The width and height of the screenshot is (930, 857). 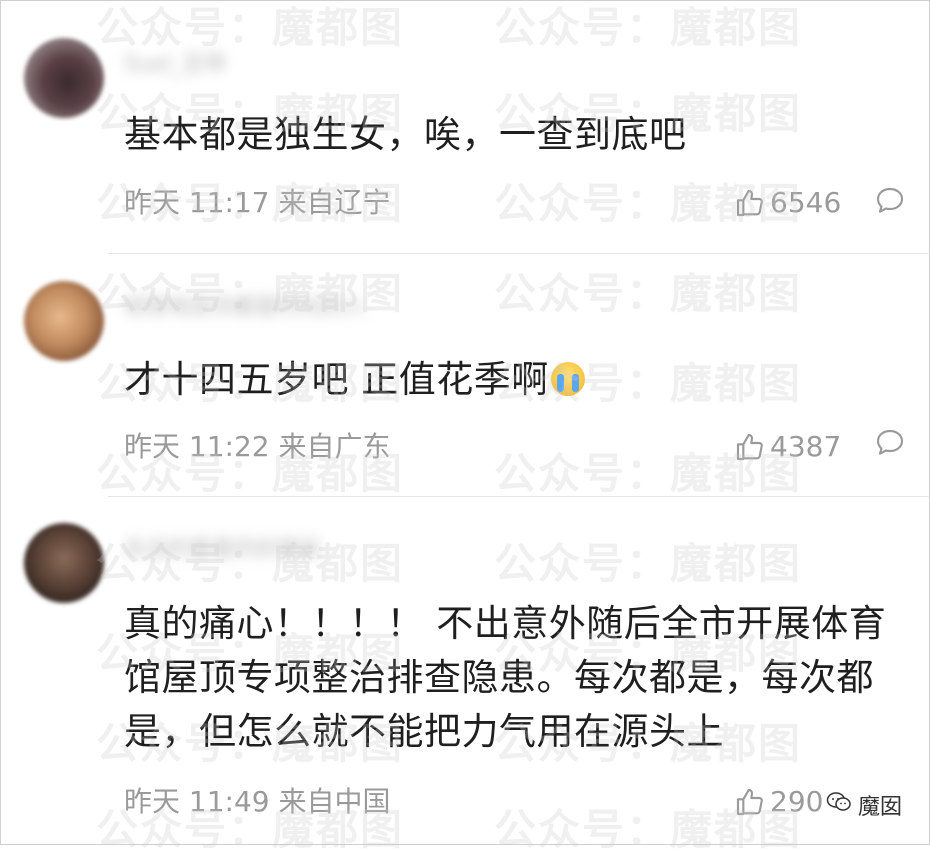 I want to click on like-count: 6546, so click(x=806, y=202).